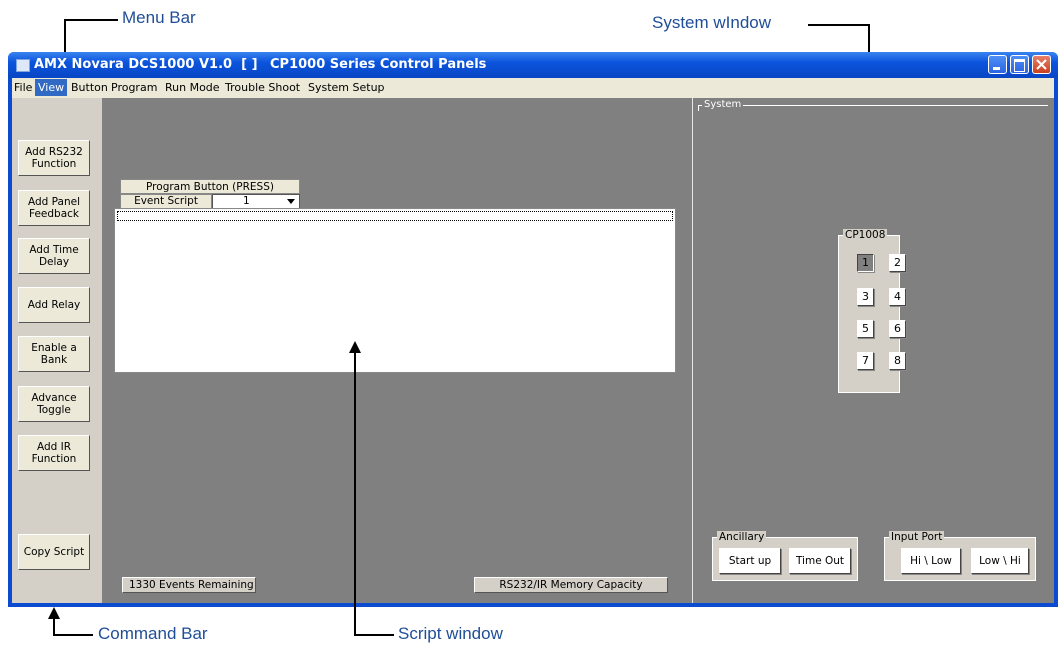 The width and height of the screenshot is (1062, 650). What do you see at coordinates (166, 201) in the screenshot?
I see `event-script-label: Event Script` at bounding box center [166, 201].